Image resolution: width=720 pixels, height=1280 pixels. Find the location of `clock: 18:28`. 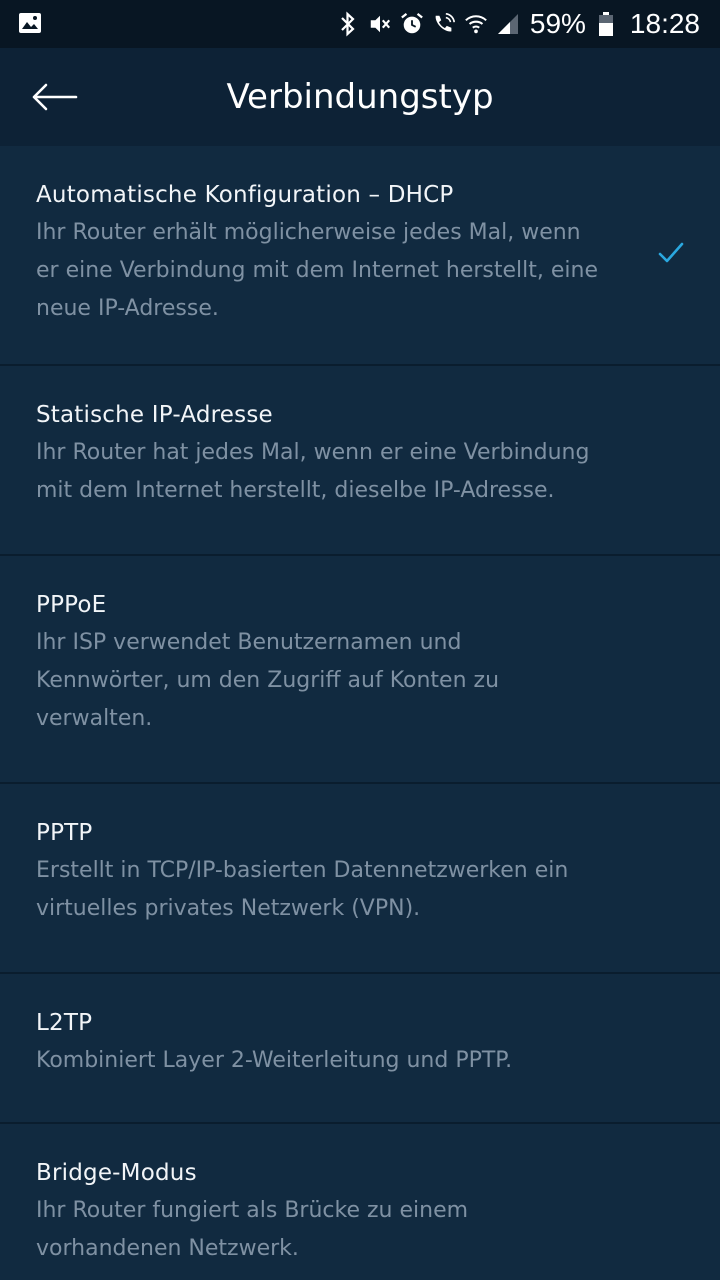

clock: 18:28 is located at coordinates (664, 23).